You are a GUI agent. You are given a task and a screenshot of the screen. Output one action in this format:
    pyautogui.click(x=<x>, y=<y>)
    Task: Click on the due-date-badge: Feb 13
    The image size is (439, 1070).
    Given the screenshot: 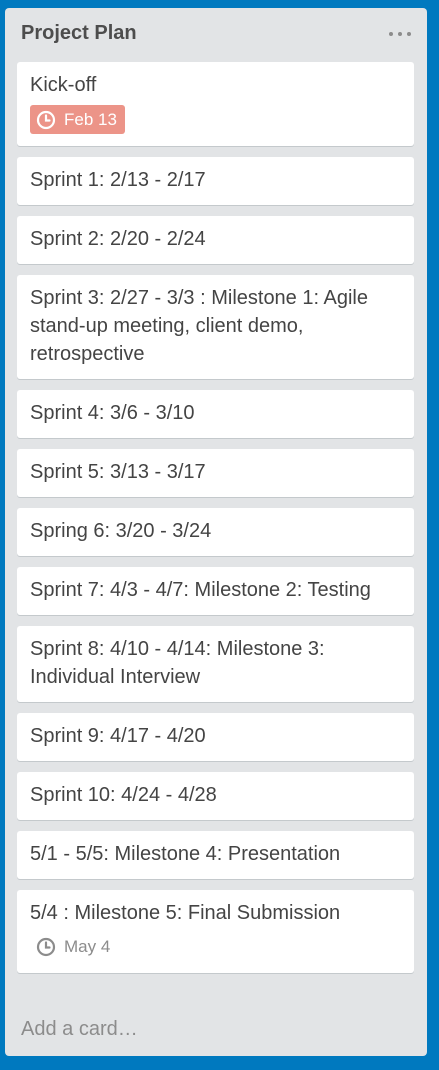 What is the action you would take?
    pyautogui.click(x=77, y=119)
    